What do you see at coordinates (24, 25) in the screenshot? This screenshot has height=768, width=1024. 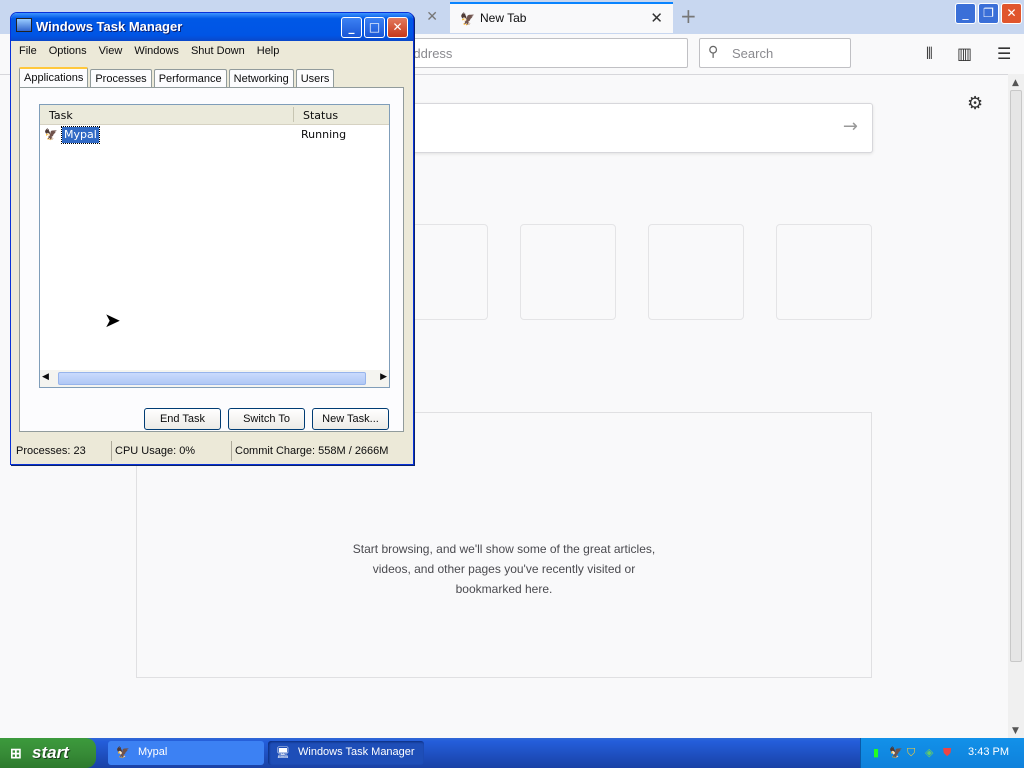 I see `task-manager-app-icon` at bounding box center [24, 25].